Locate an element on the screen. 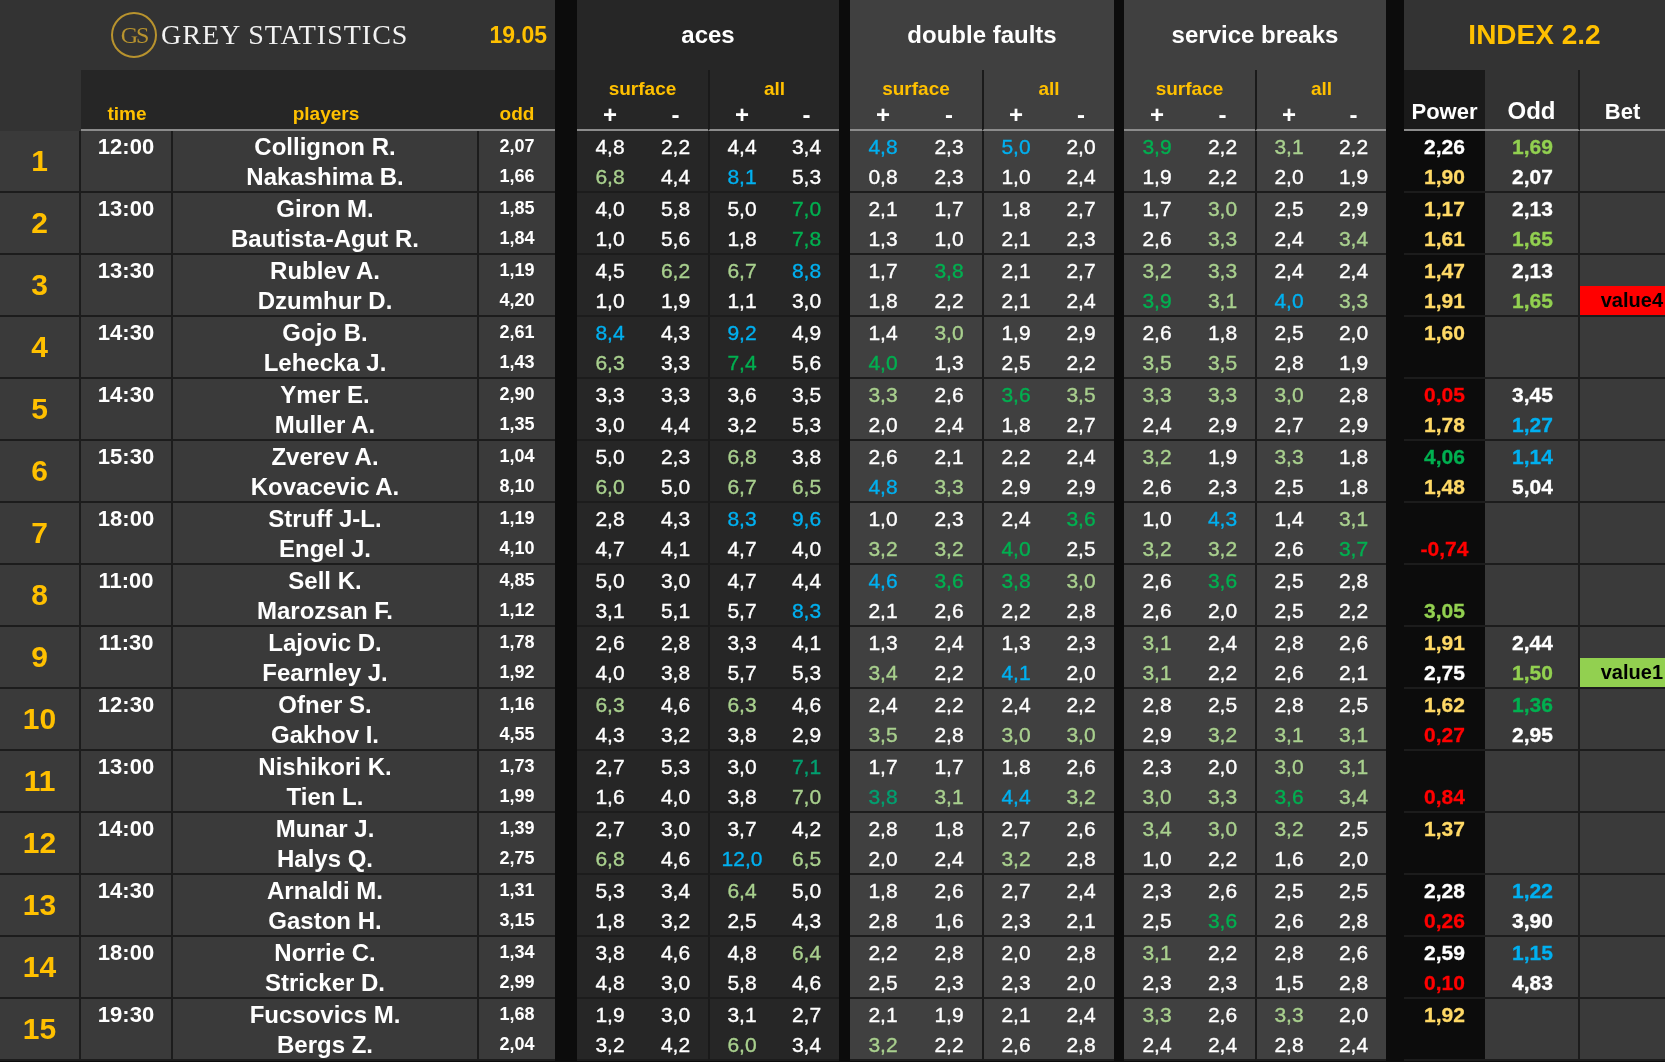  stat-value: 4,0 is located at coordinates (1289, 300).